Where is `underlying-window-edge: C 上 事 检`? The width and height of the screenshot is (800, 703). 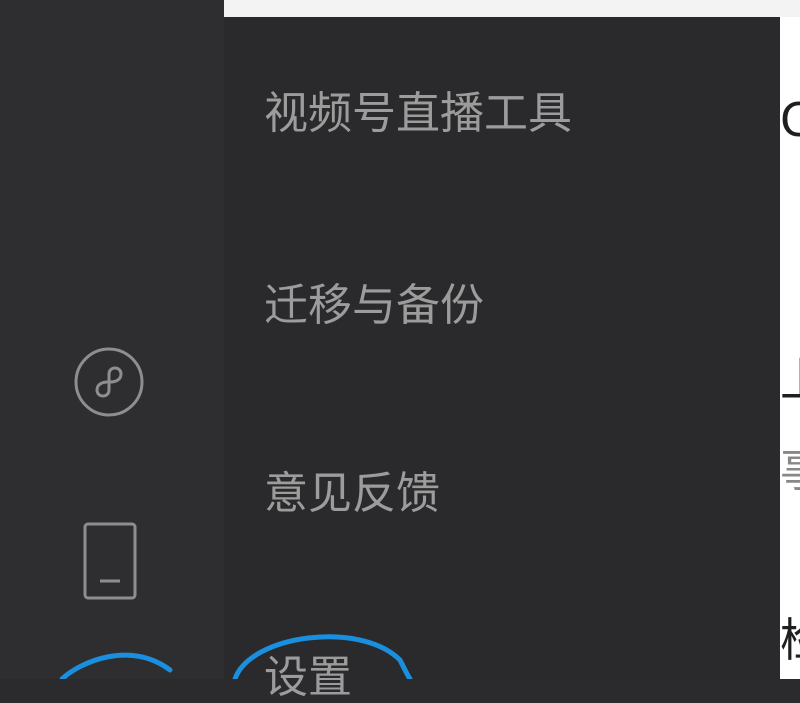 underlying-window-edge: C 上 事 检 is located at coordinates (790, 348).